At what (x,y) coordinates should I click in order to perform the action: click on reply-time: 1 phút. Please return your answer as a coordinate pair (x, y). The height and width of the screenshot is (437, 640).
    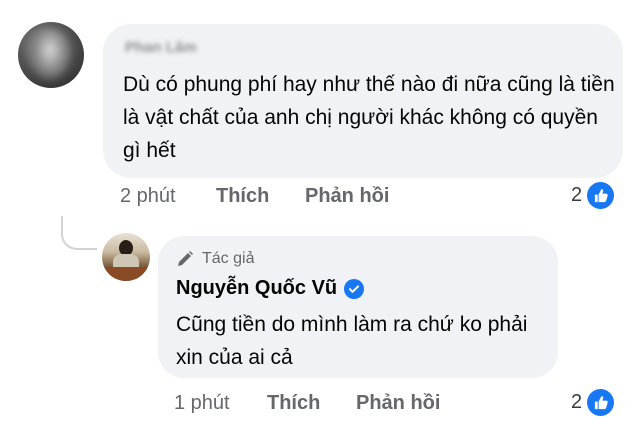
    Looking at the image, I should click on (202, 403).